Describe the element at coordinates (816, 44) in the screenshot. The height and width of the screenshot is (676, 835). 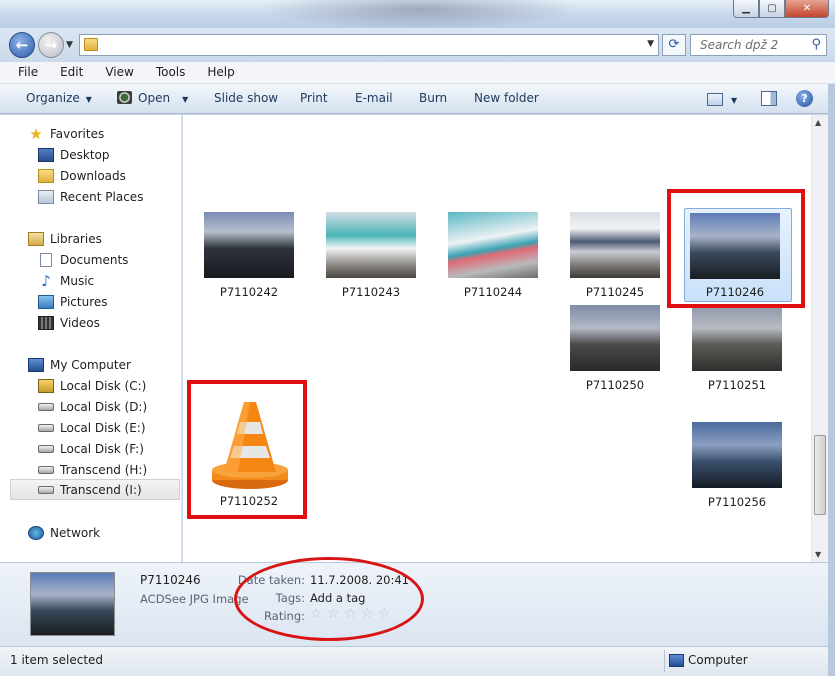
I see `search-icon: ⚲` at that location.